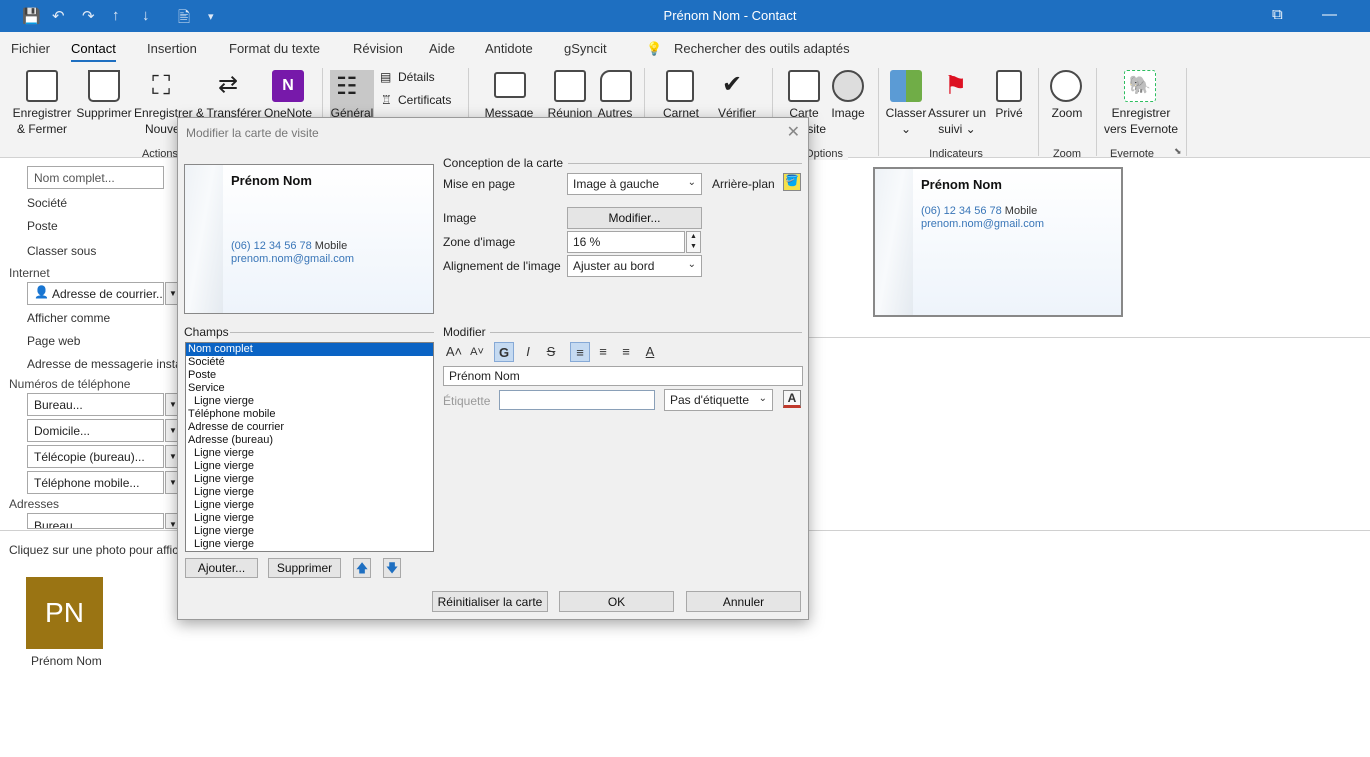  Describe the element at coordinates (1089, 337) in the screenshot. I see `card-divider` at that location.